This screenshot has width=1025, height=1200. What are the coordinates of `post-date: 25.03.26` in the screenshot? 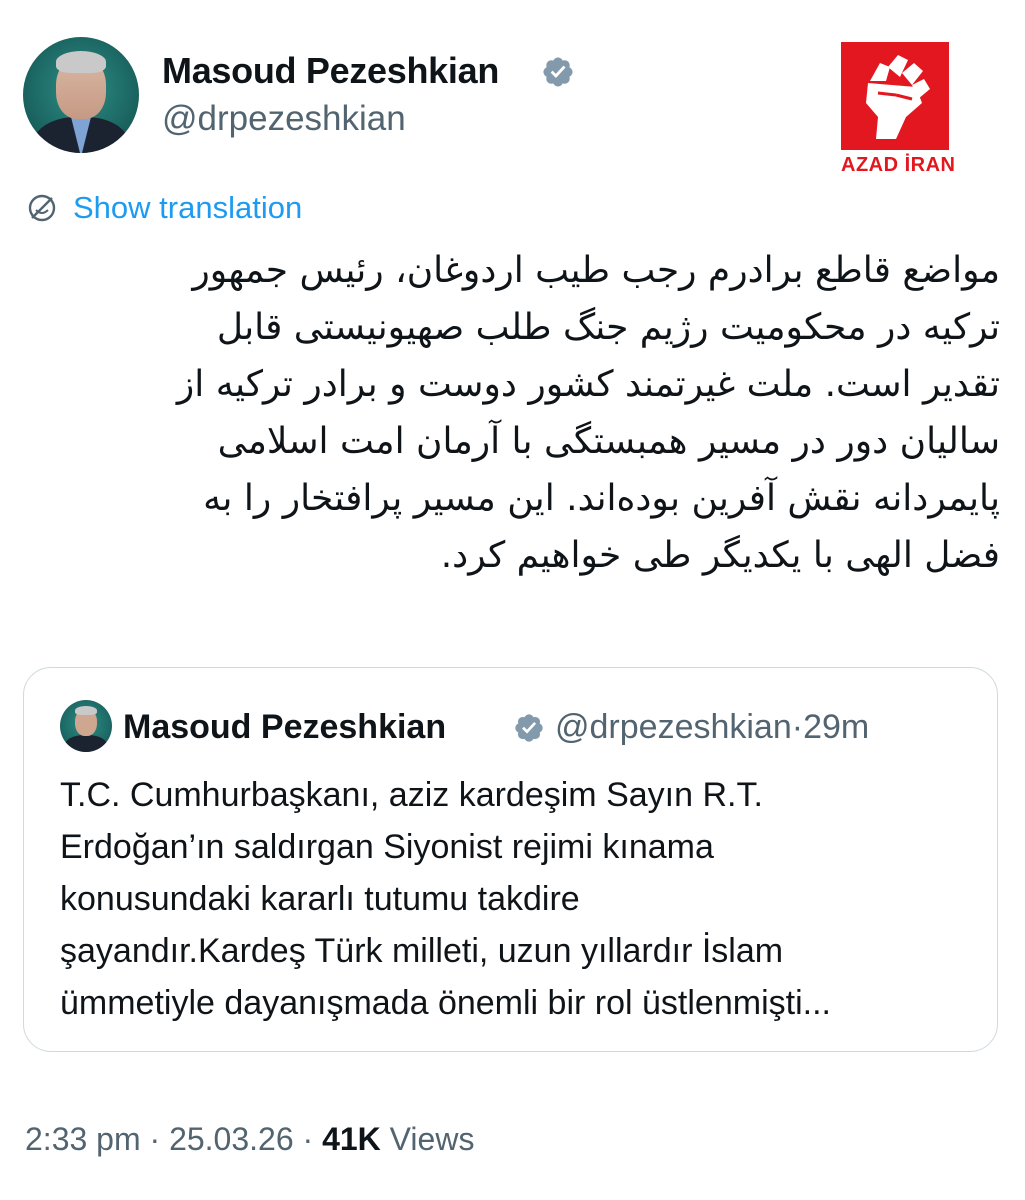 It's located at (231, 1139).